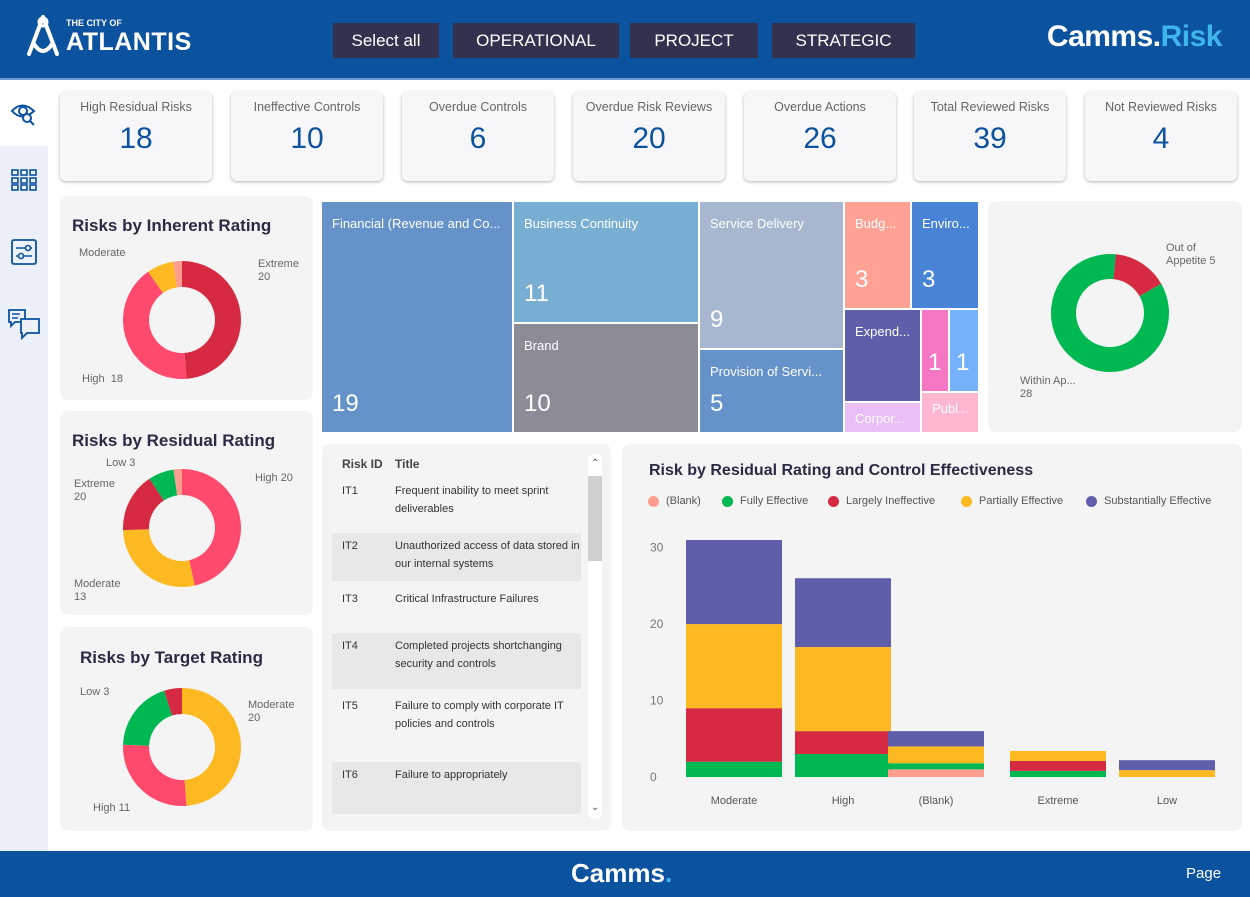 Image resolution: width=1250 pixels, height=897 pixels. I want to click on bar-segment-extreme-fully-effective, so click(1058, 773).